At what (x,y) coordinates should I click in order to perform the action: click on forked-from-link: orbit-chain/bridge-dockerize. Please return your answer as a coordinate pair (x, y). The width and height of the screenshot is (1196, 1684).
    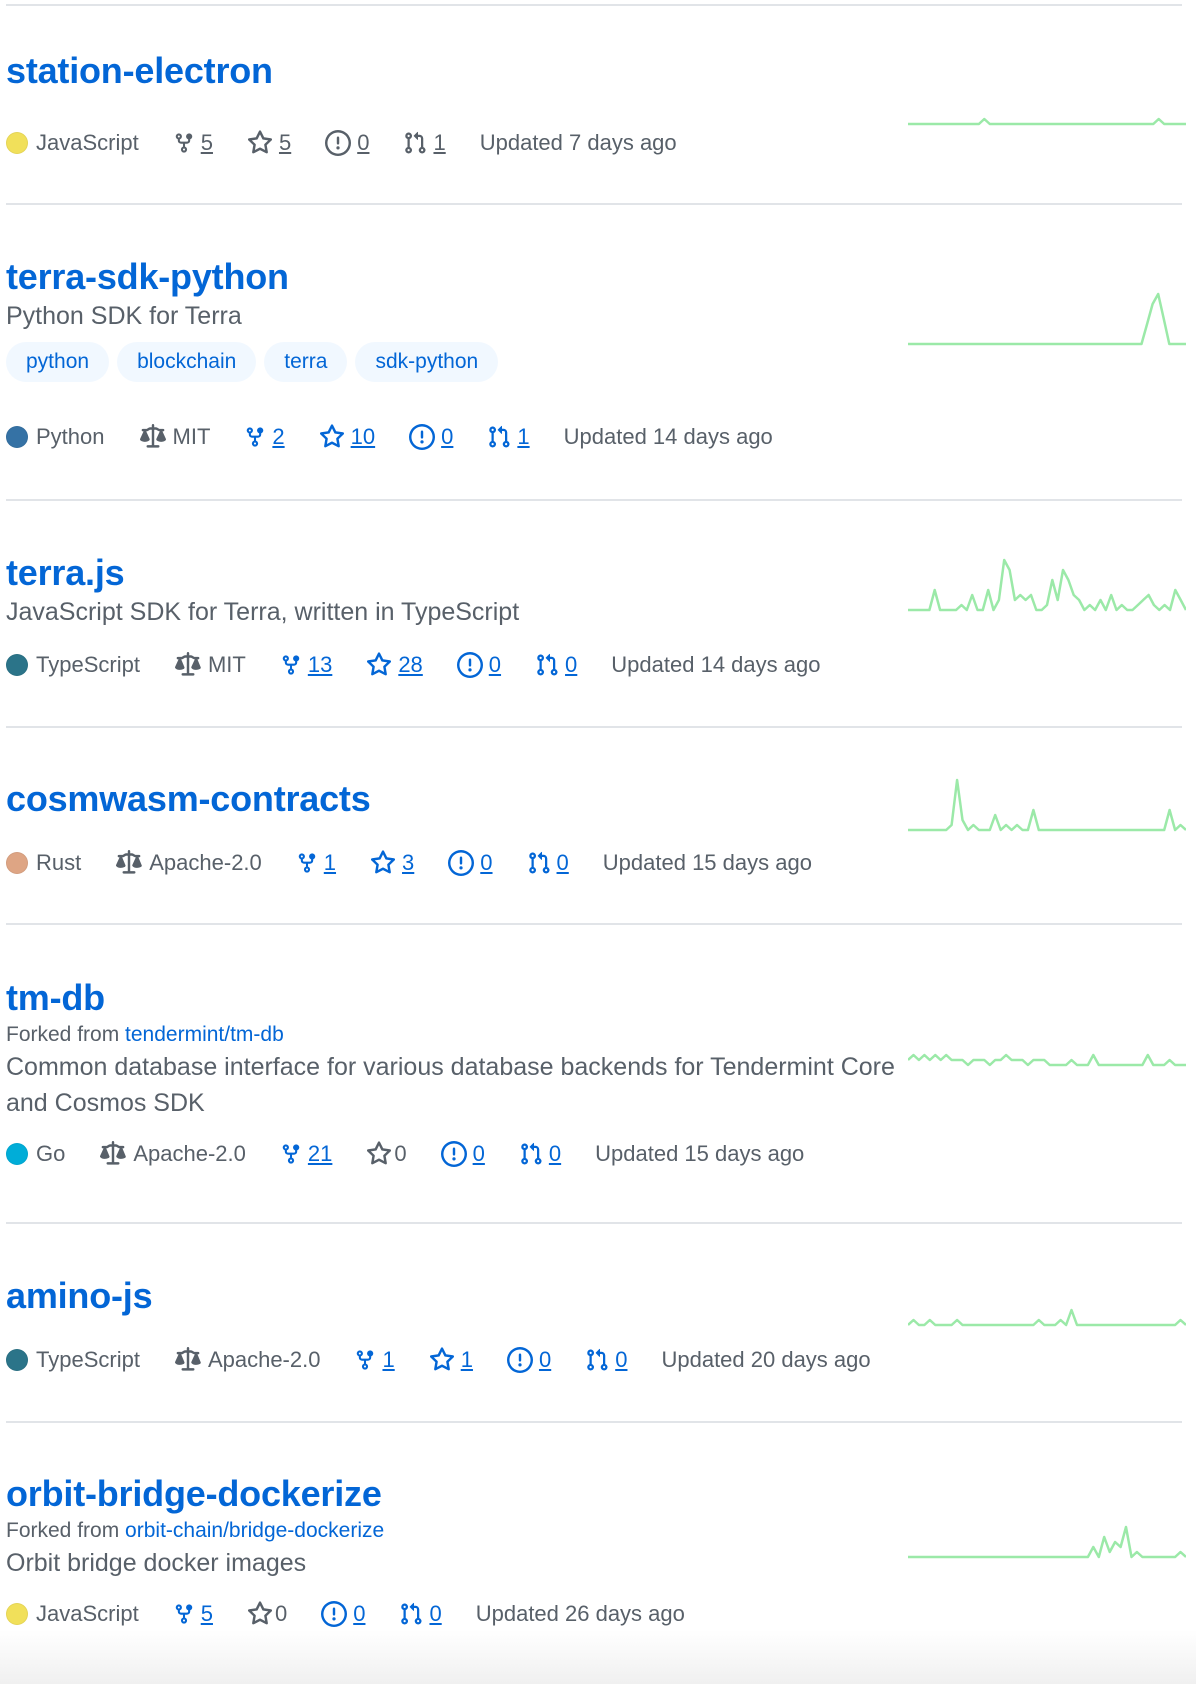
    Looking at the image, I should click on (254, 1530).